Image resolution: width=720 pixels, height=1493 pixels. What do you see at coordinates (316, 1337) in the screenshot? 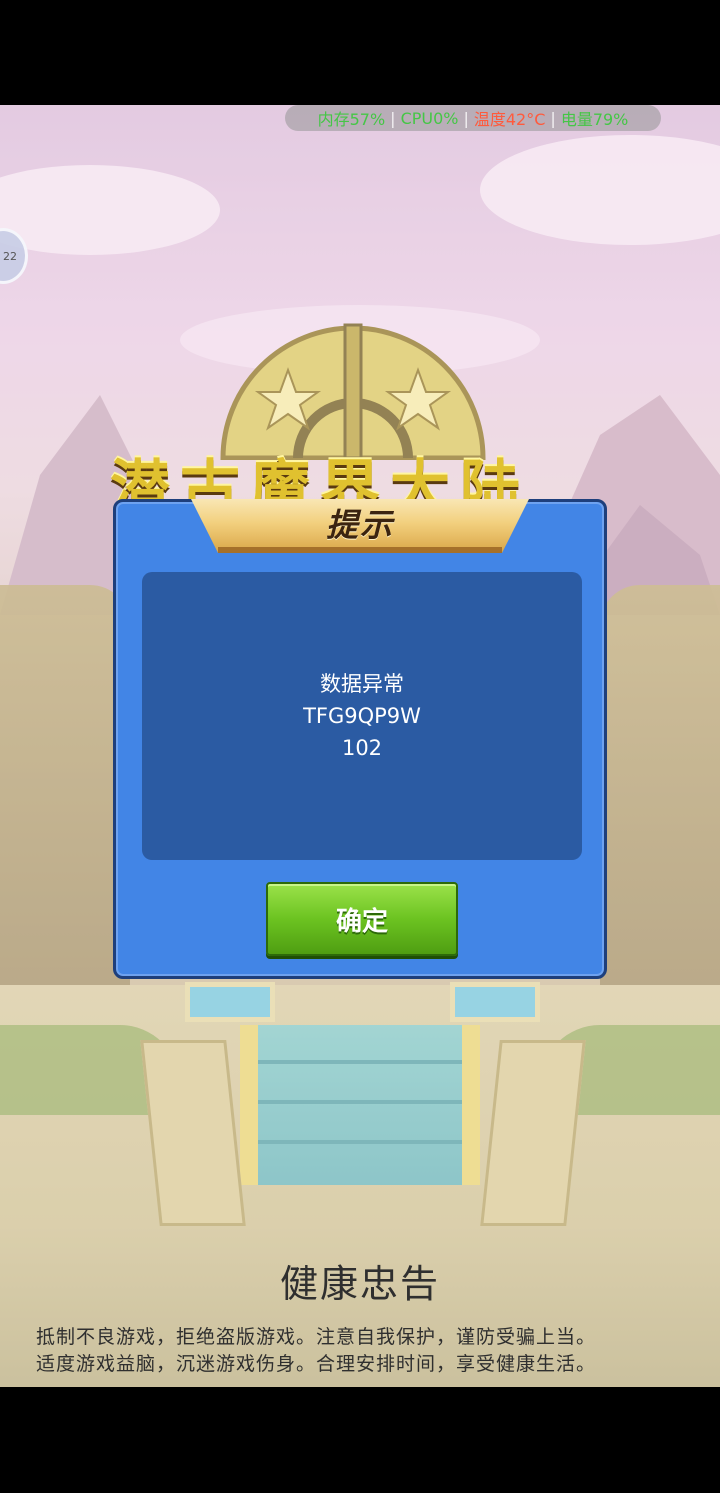
I see `health-notice-line: 抵制不良游戏，拒绝盗版游戏。注意自我保护，谨防受骗上当。` at bounding box center [316, 1337].